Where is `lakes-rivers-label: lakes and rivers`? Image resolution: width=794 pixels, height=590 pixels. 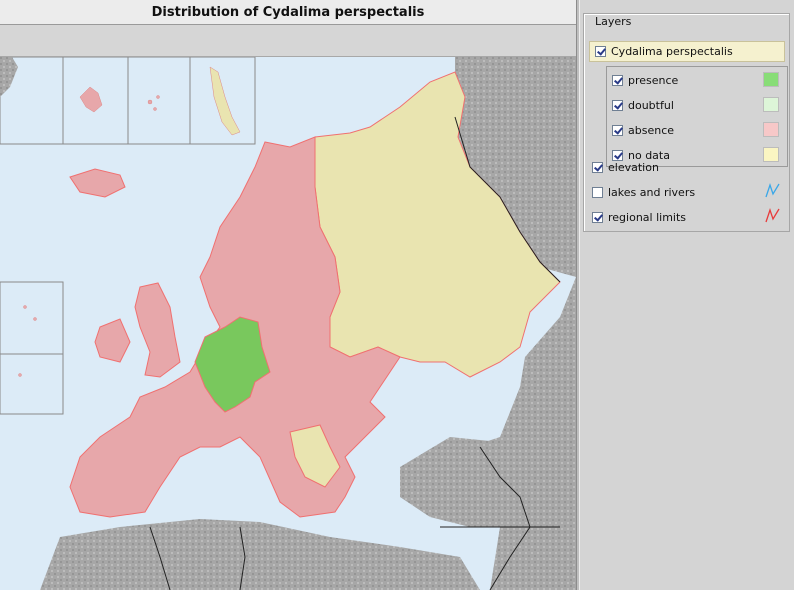 lakes-rivers-label: lakes and rivers is located at coordinates (652, 192).